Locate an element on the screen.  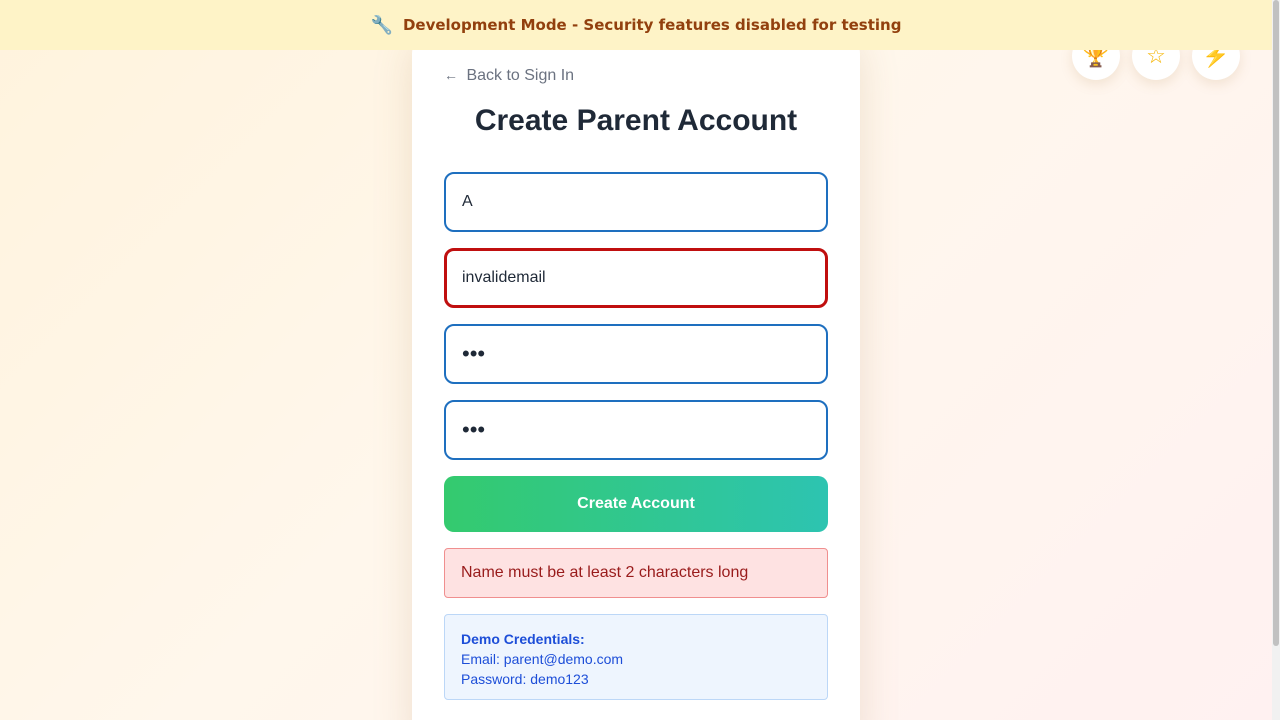
email-input-value: invalidemail is located at coordinates (504, 277).